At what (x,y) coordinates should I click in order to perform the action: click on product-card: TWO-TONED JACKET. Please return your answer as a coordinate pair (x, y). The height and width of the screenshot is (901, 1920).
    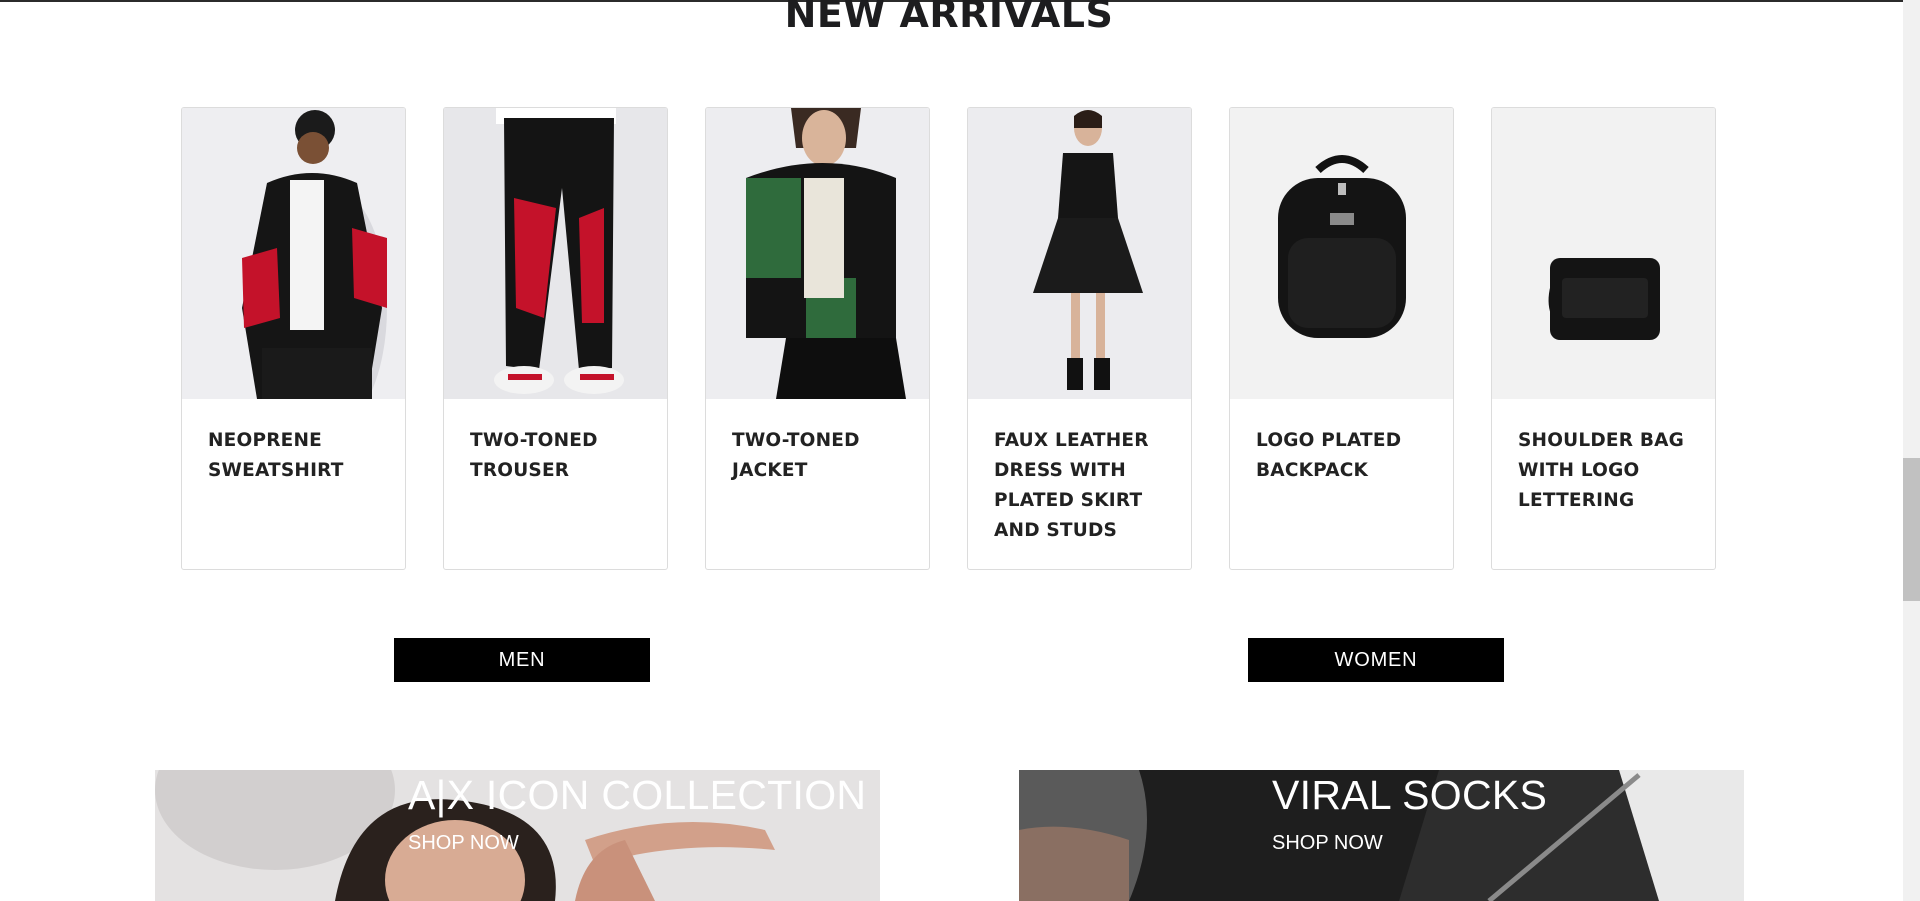
    Looking at the image, I should click on (817, 338).